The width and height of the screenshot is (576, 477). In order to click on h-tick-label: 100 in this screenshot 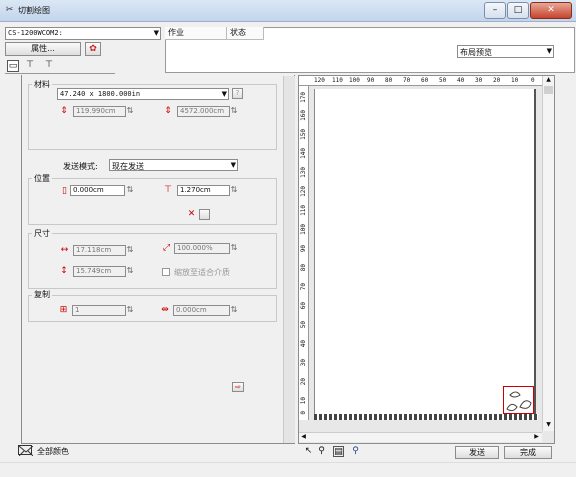, I will do `click(354, 80)`.